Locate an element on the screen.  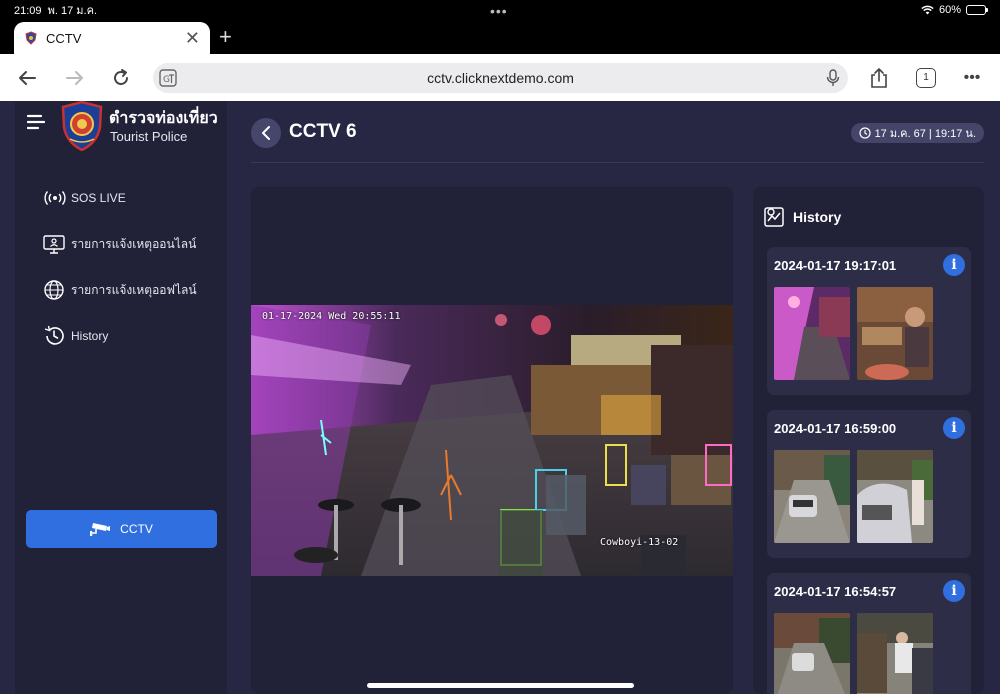
report-online-icon is located at coordinates (56, 244).